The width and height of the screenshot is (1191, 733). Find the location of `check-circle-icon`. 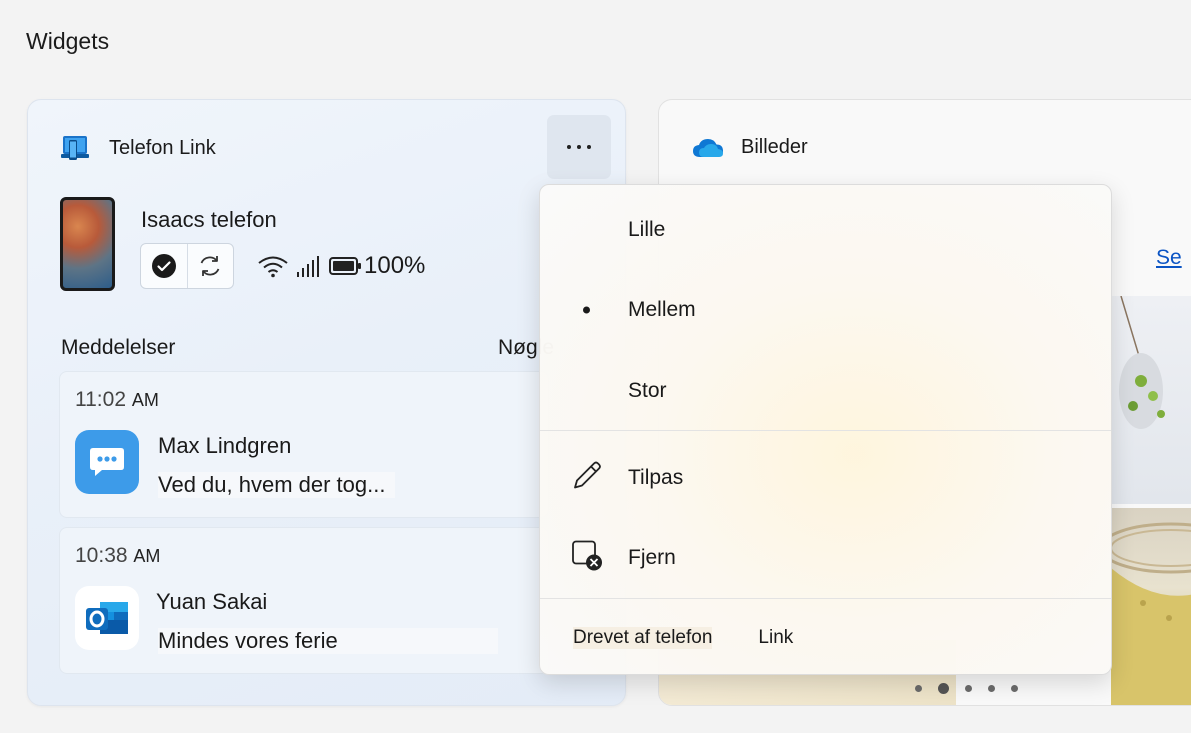

check-circle-icon is located at coordinates (163, 266).